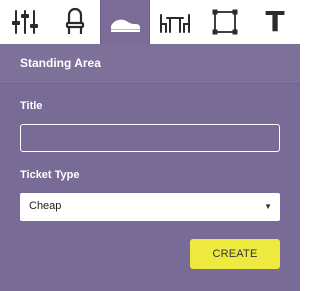  Describe the element at coordinates (235, 254) in the screenshot. I see `create-button: CREATE` at that location.